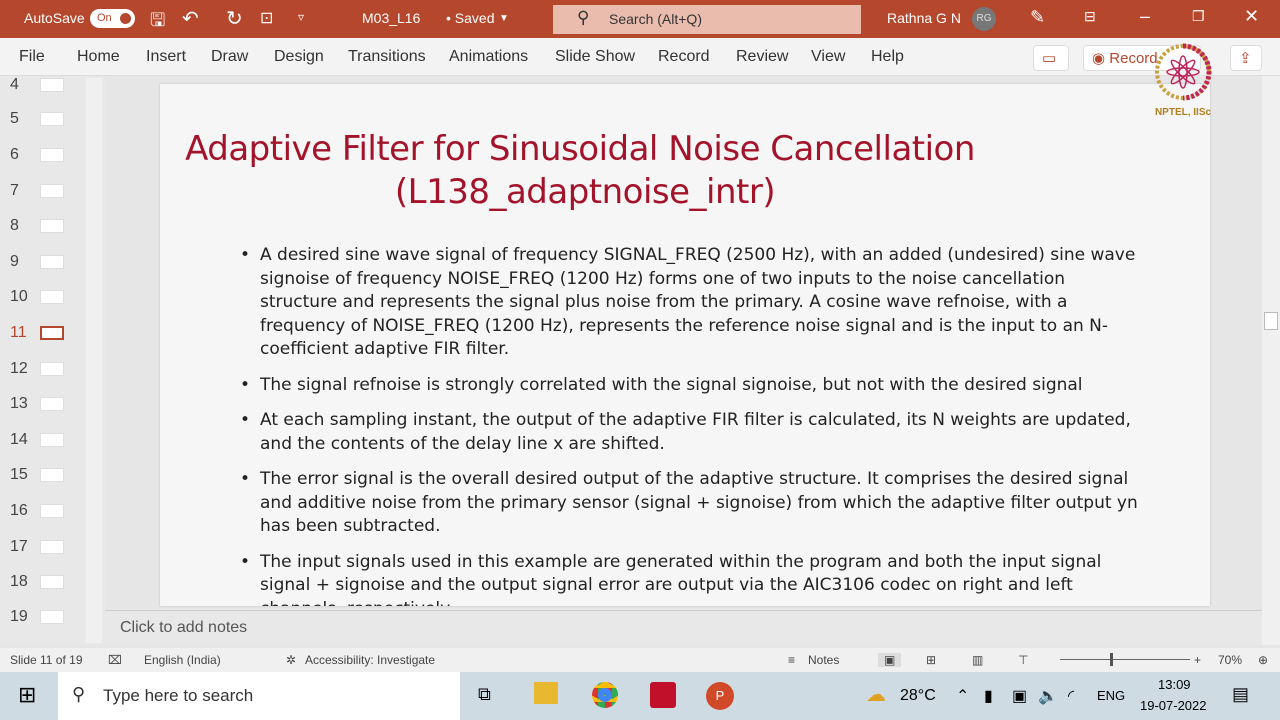 The height and width of the screenshot is (720, 1280). I want to click on redo-icon: ↻, so click(234, 18).